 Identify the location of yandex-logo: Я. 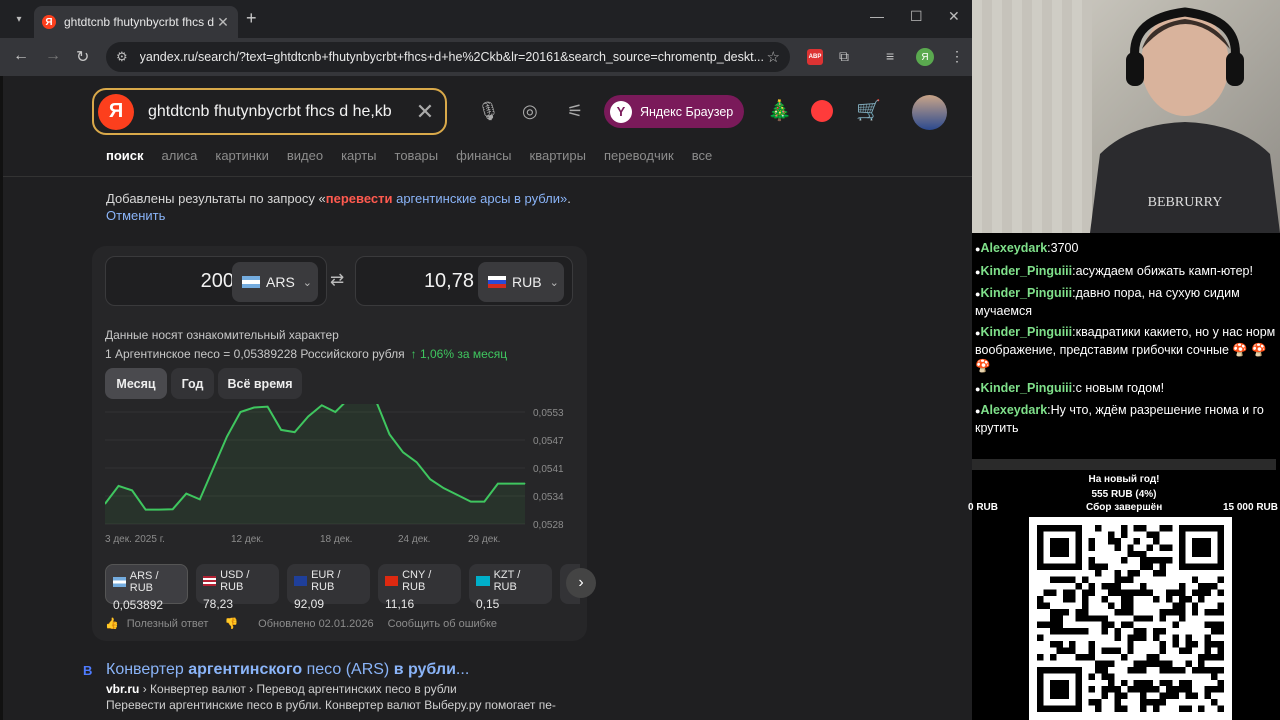
(116, 111).